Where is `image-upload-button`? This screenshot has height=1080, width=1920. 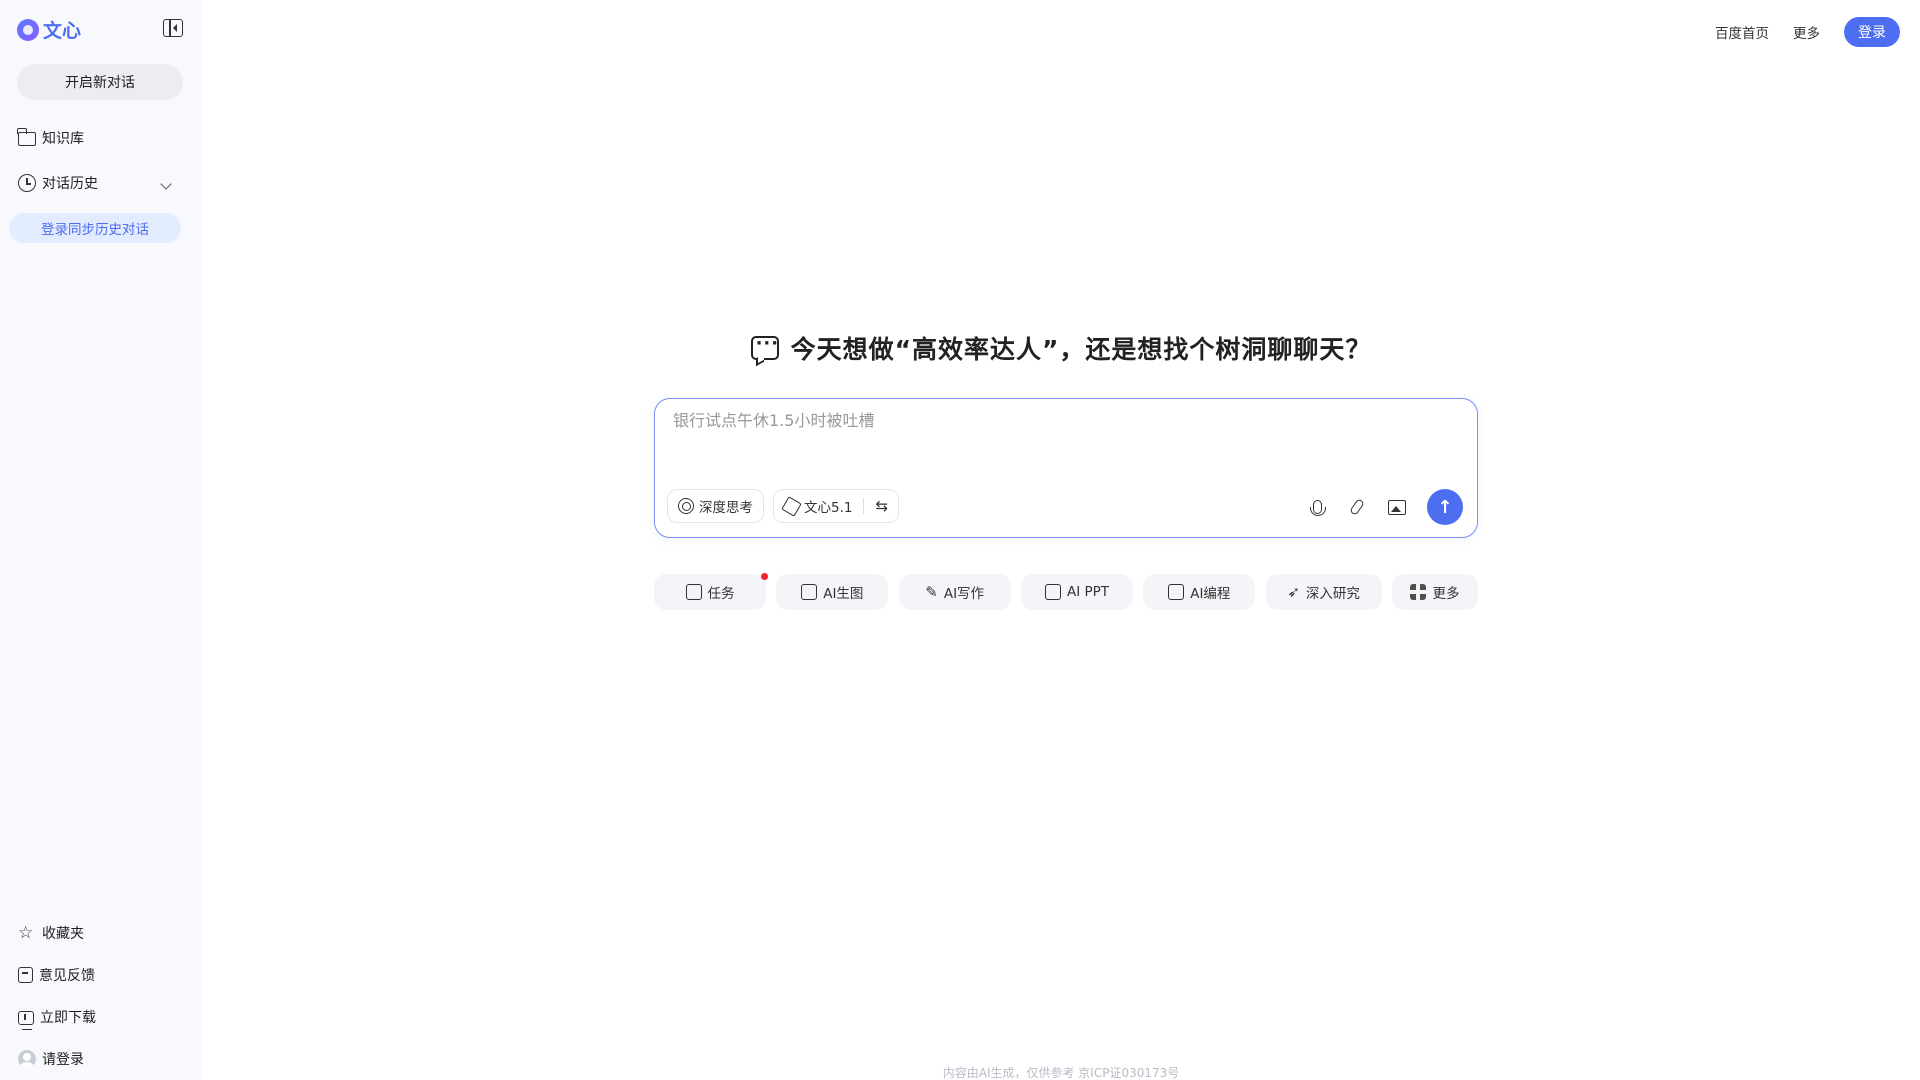 image-upload-button is located at coordinates (1397, 507).